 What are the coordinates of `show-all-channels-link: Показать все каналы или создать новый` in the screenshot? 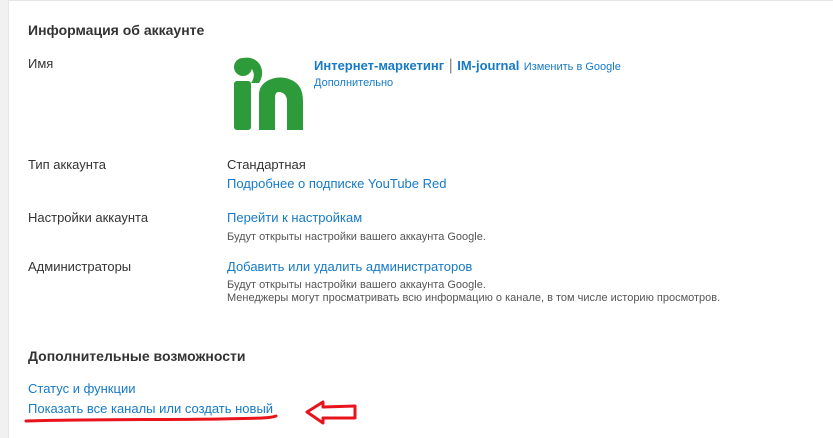 It's located at (150, 408).